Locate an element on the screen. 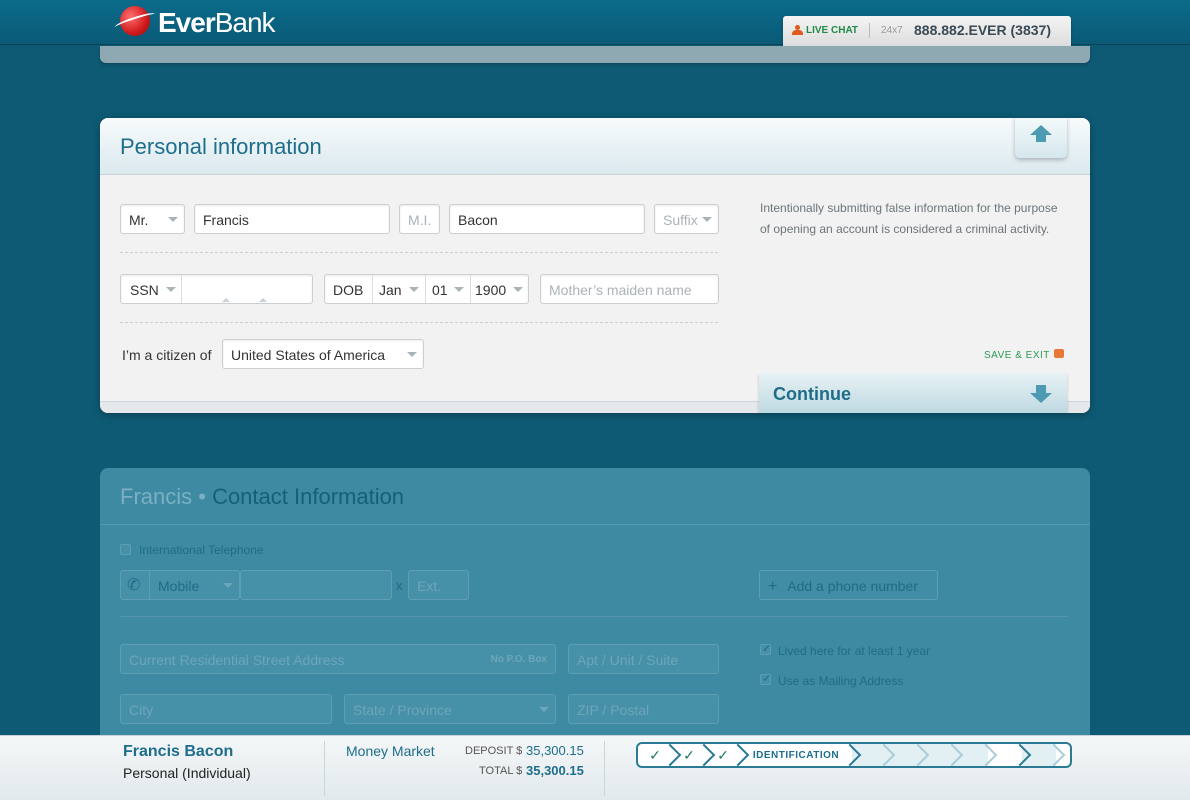 The image size is (1190, 800). progress-step-complete: ✓ is located at coordinates (655, 755).